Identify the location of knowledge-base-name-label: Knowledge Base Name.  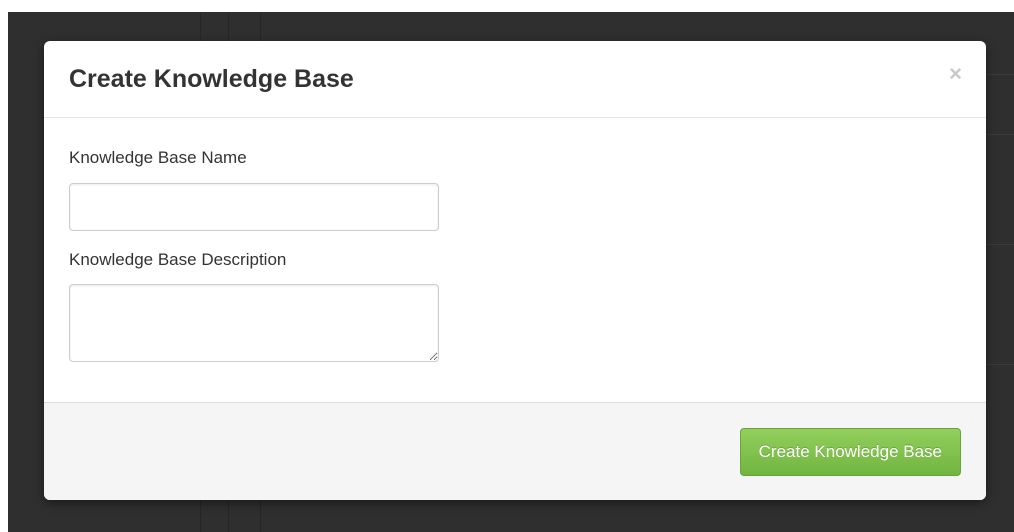
(158, 157).